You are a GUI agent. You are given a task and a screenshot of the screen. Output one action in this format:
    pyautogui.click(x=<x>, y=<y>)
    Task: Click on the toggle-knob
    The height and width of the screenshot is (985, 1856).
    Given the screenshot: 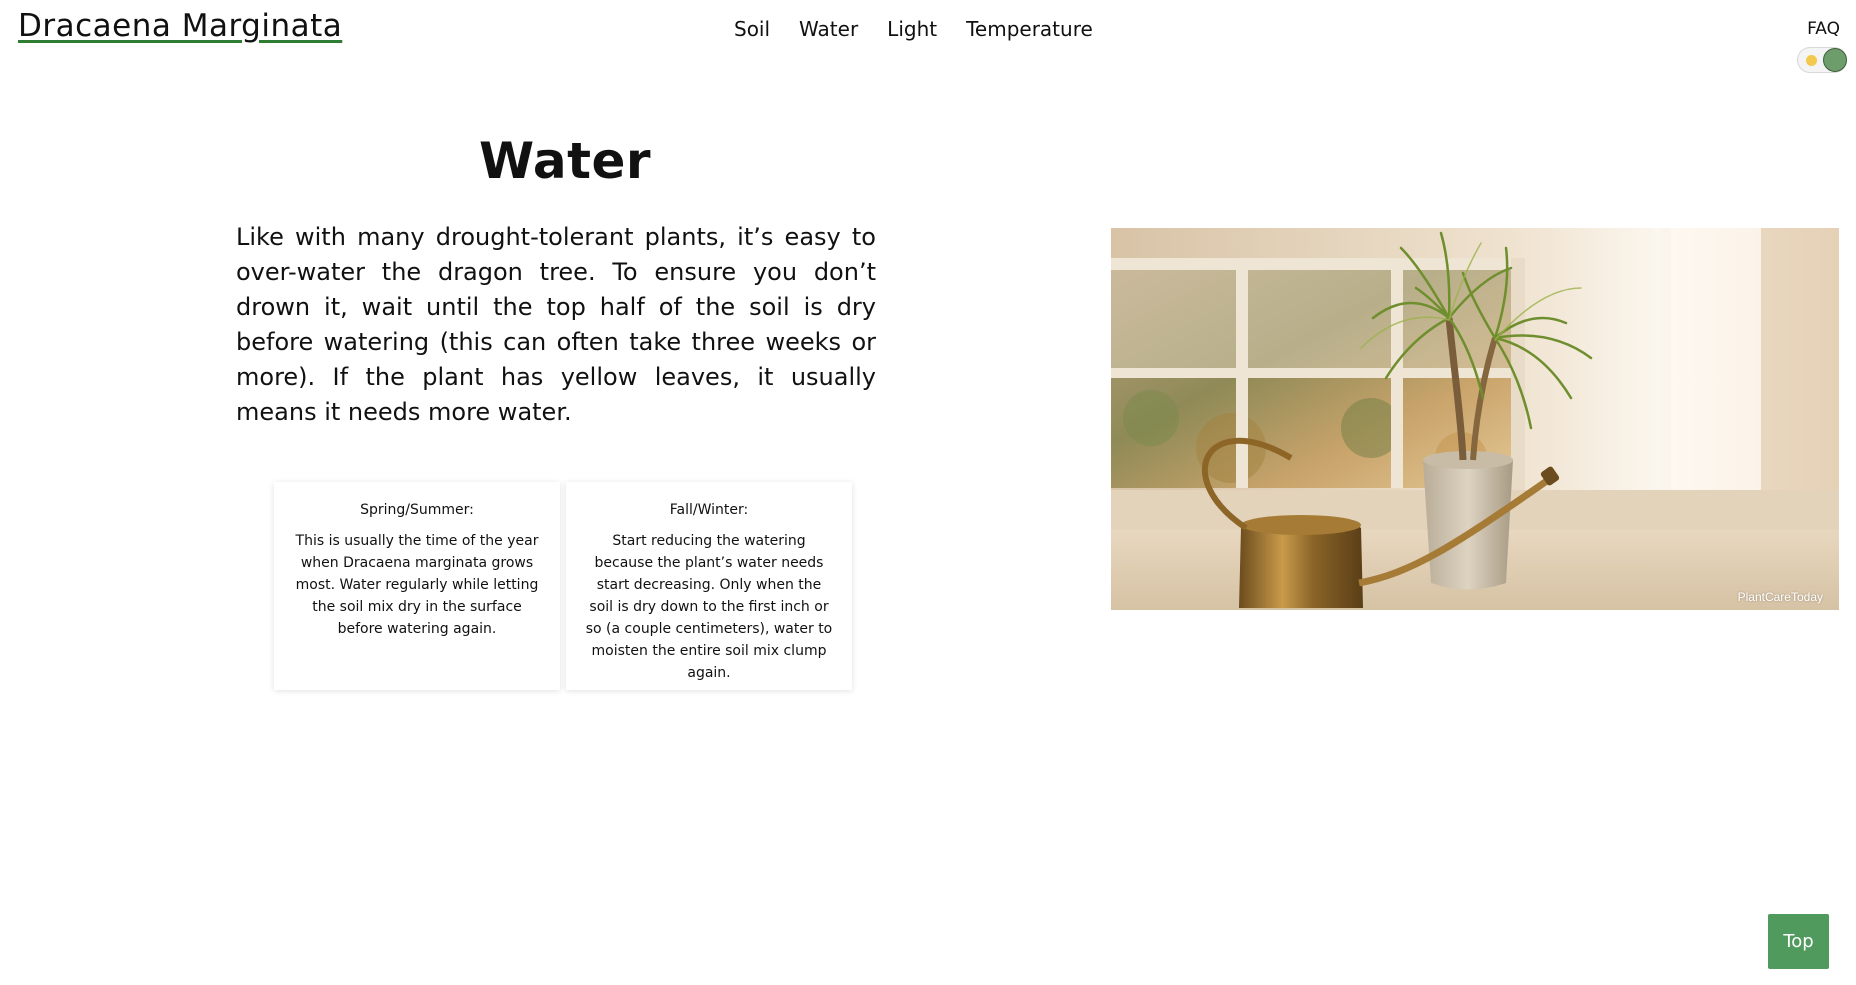 What is the action you would take?
    pyautogui.click(x=1835, y=60)
    